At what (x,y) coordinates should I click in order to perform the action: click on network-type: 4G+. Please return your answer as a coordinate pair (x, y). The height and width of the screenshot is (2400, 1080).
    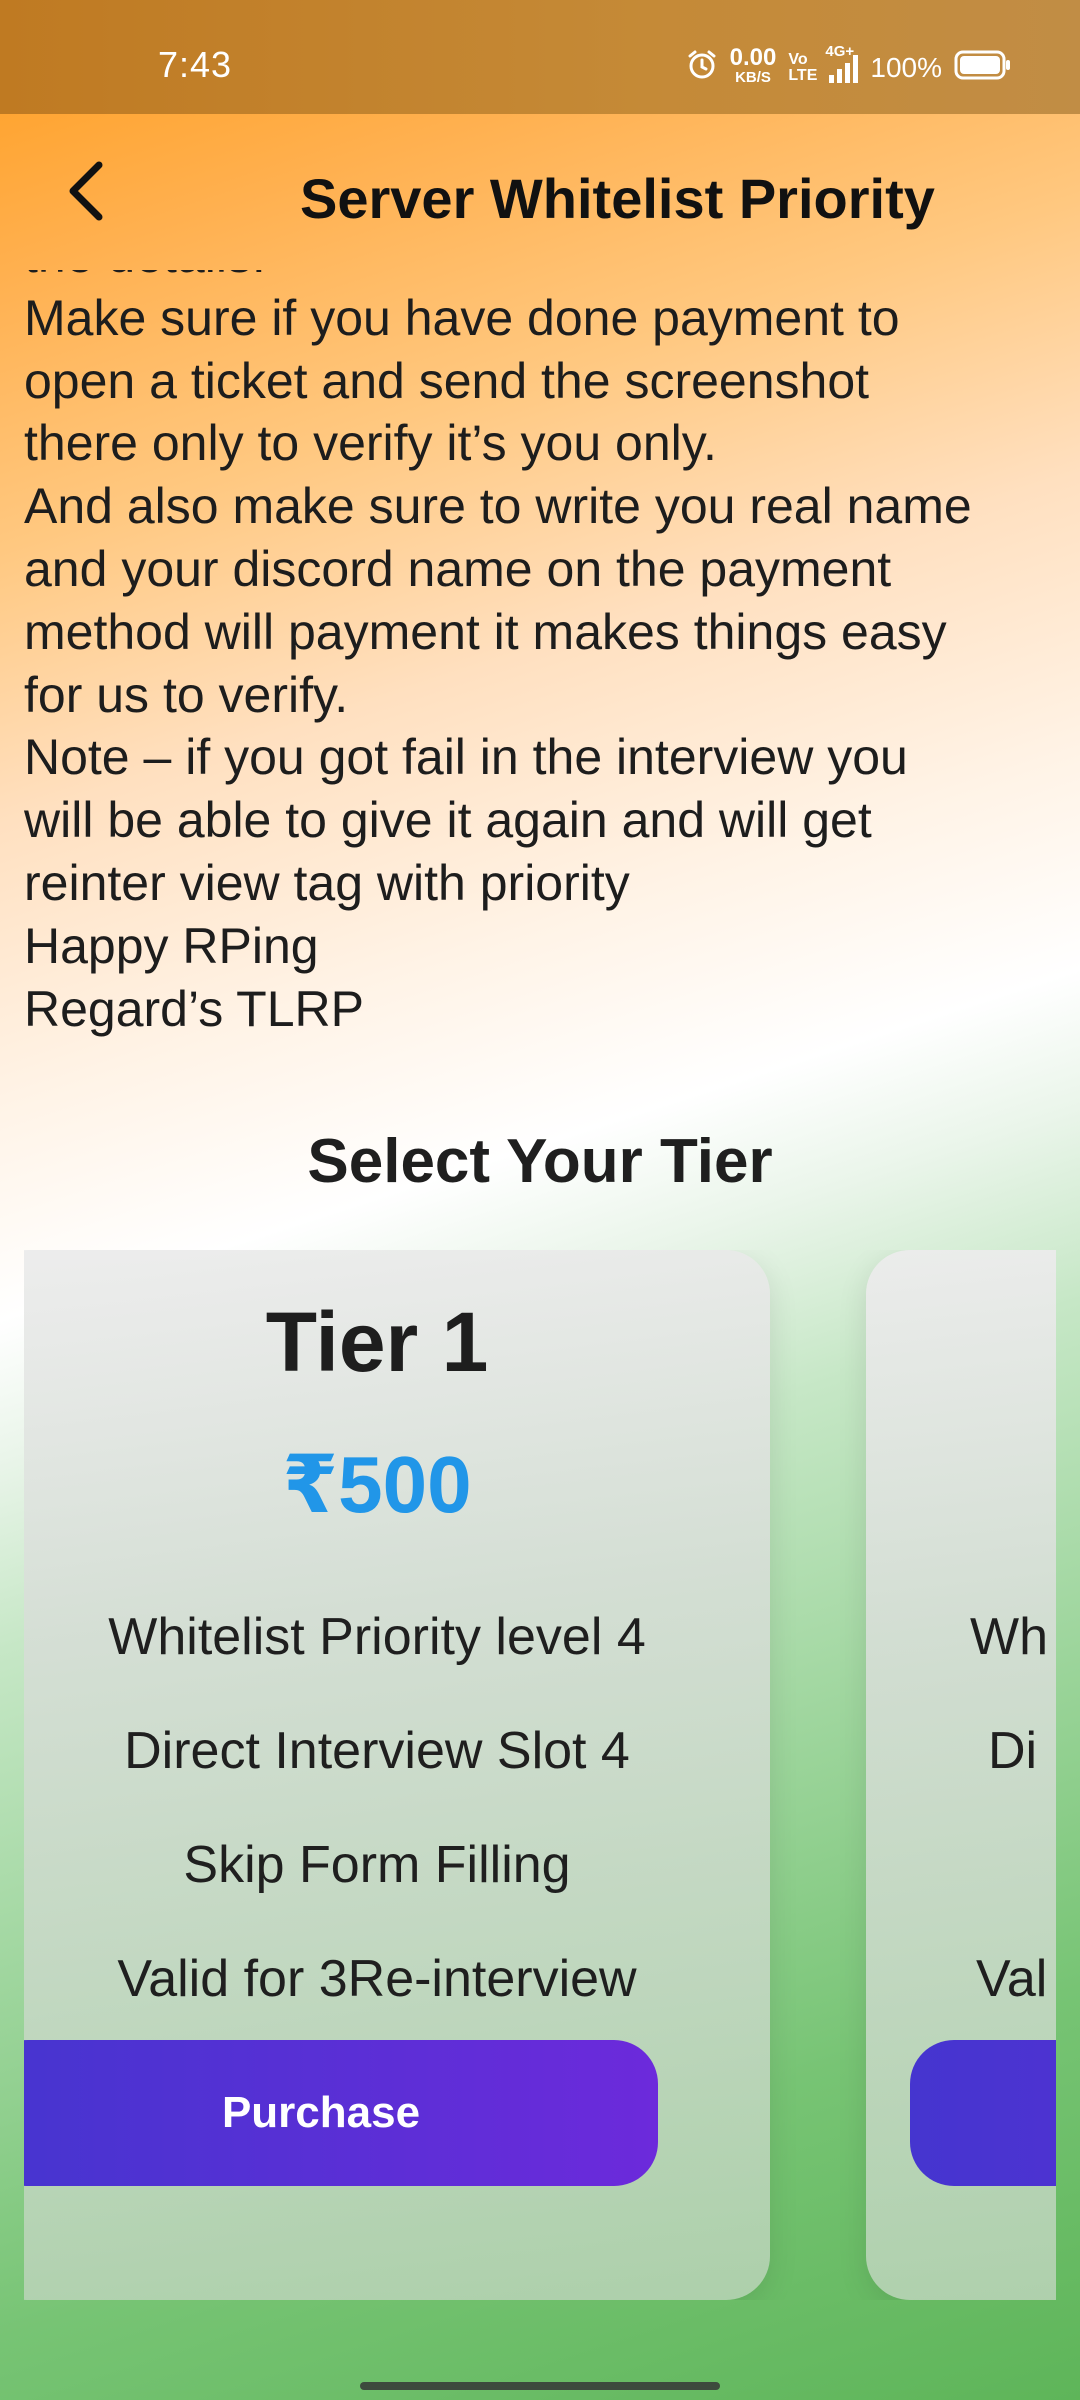
    Looking at the image, I should click on (840, 51).